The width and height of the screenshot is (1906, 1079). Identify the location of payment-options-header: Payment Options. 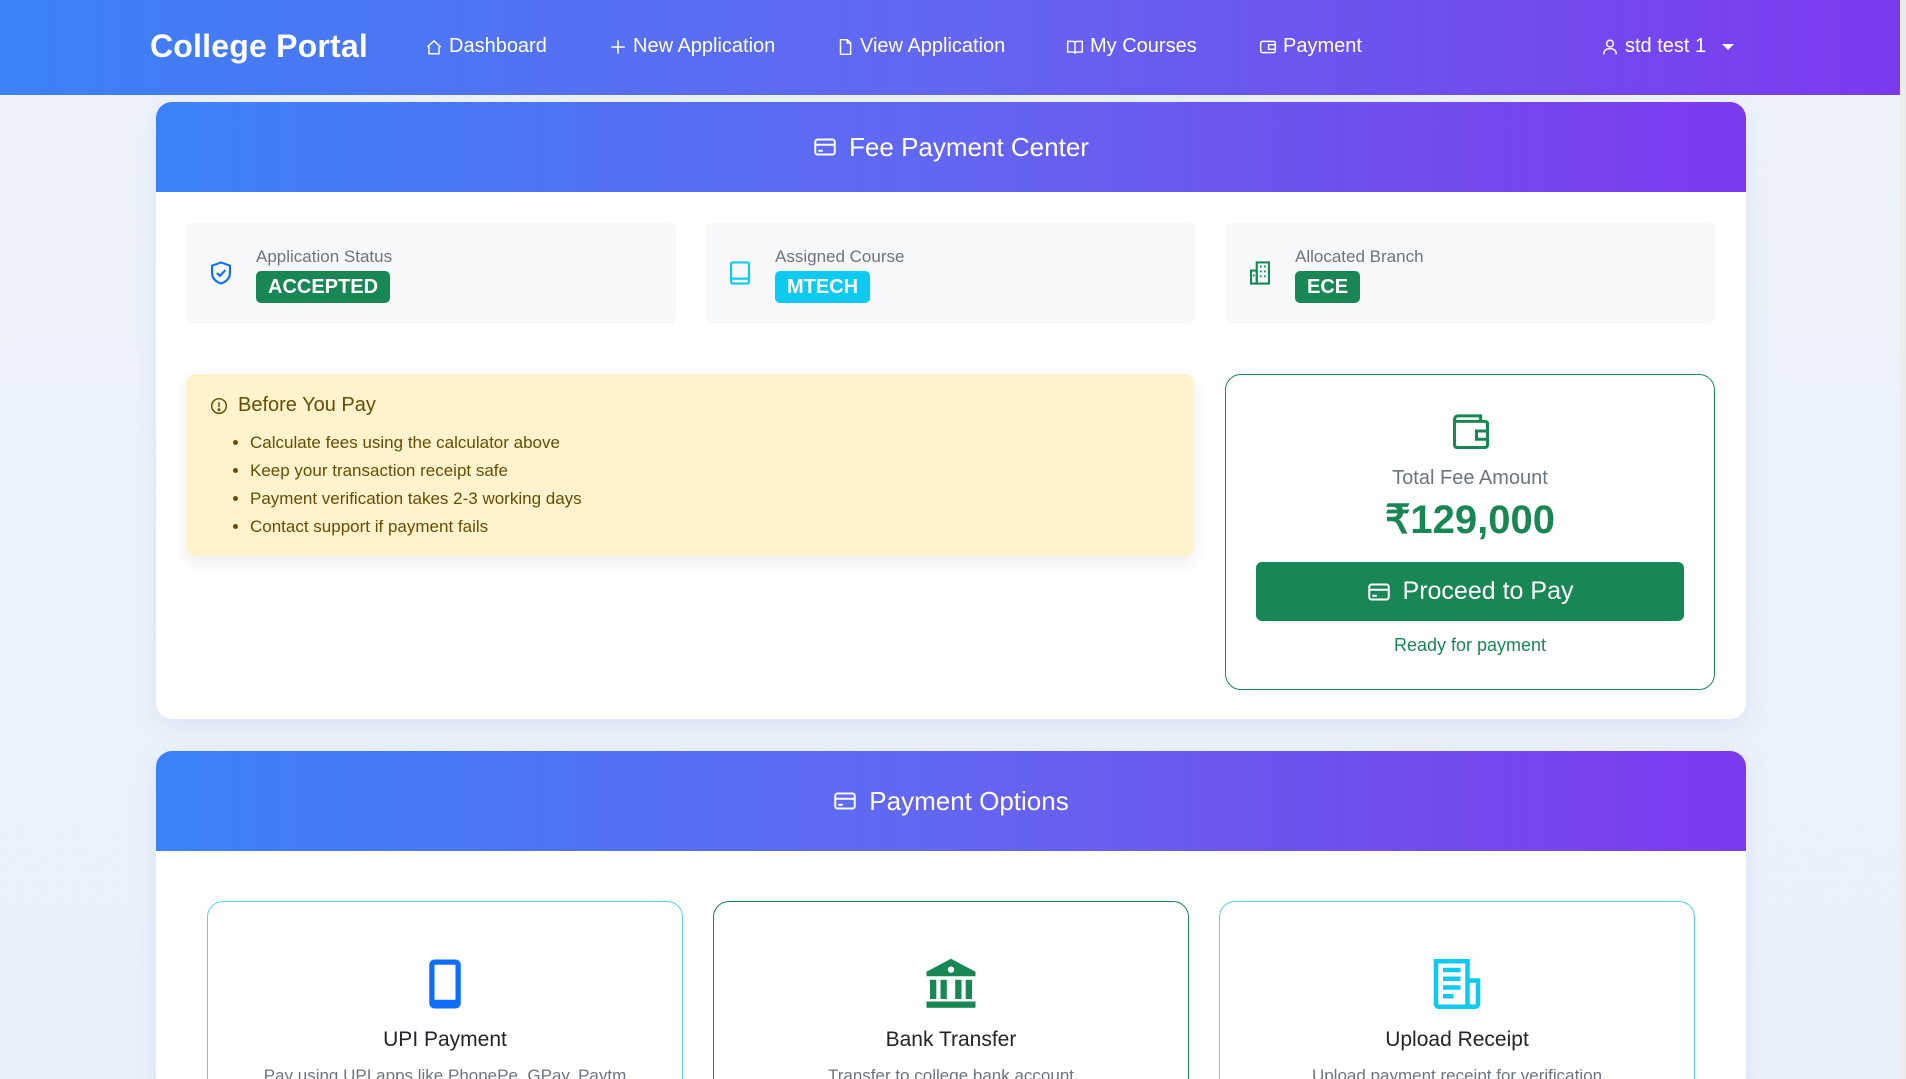
(951, 801).